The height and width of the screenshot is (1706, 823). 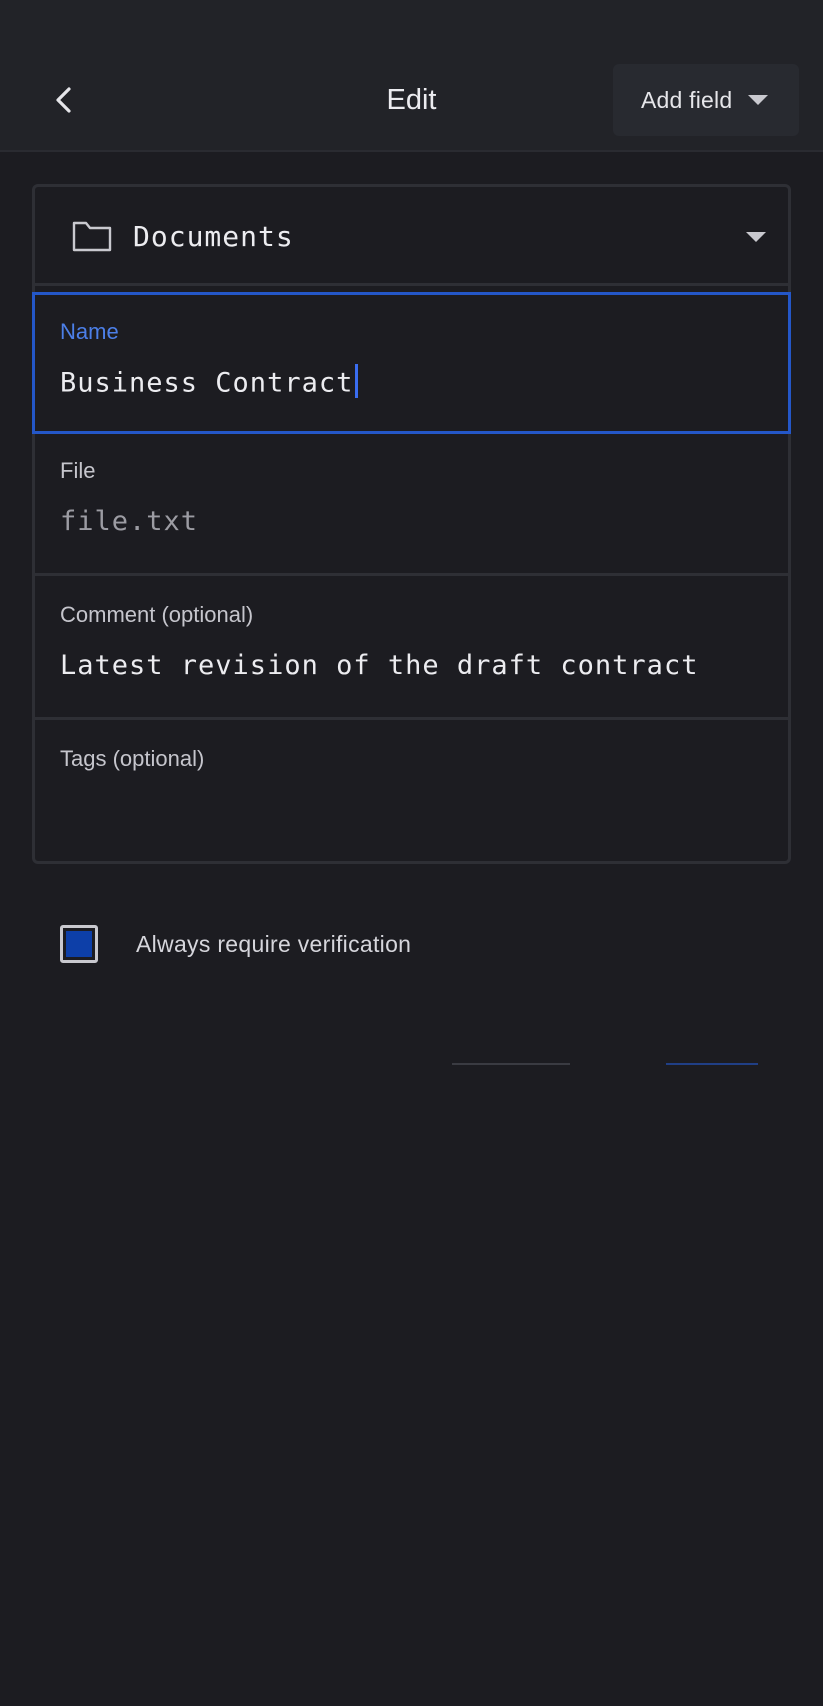 I want to click on chevron-left-icon, so click(x=63, y=100).